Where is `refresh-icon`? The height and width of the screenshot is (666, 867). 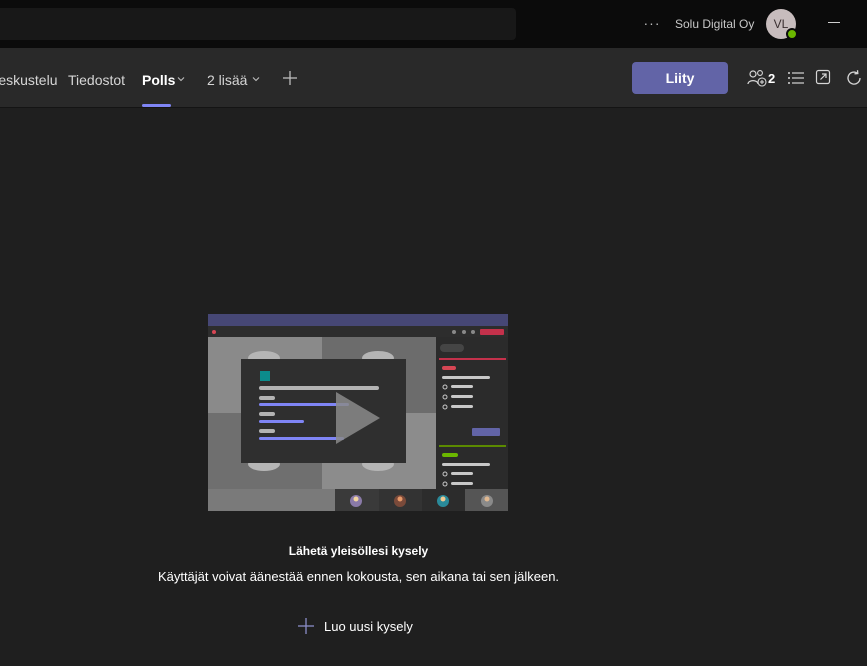
refresh-icon is located at coordinates (854, 78).